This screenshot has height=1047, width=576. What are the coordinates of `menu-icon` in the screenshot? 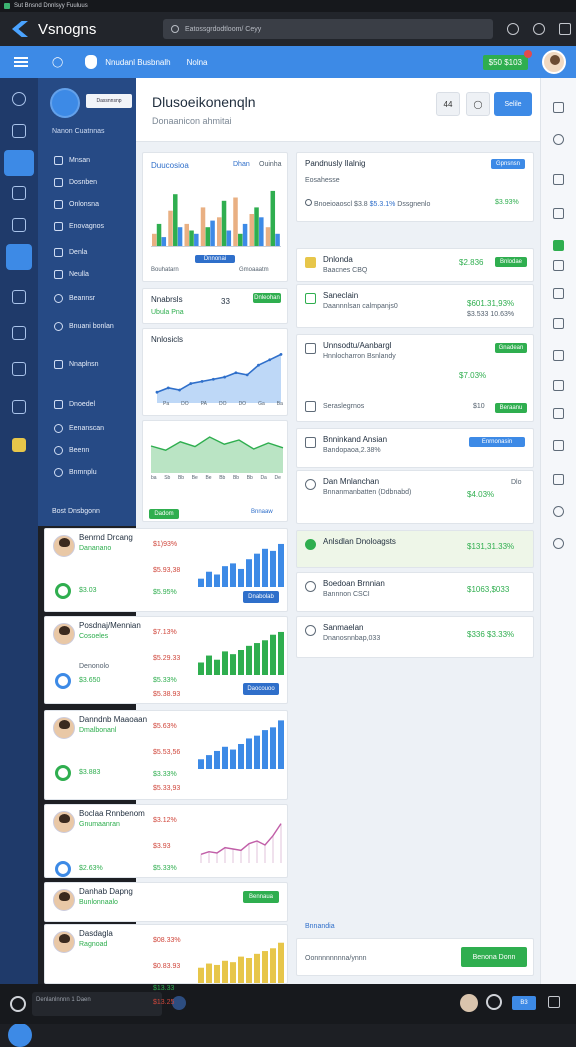 It's located at (21, 62).